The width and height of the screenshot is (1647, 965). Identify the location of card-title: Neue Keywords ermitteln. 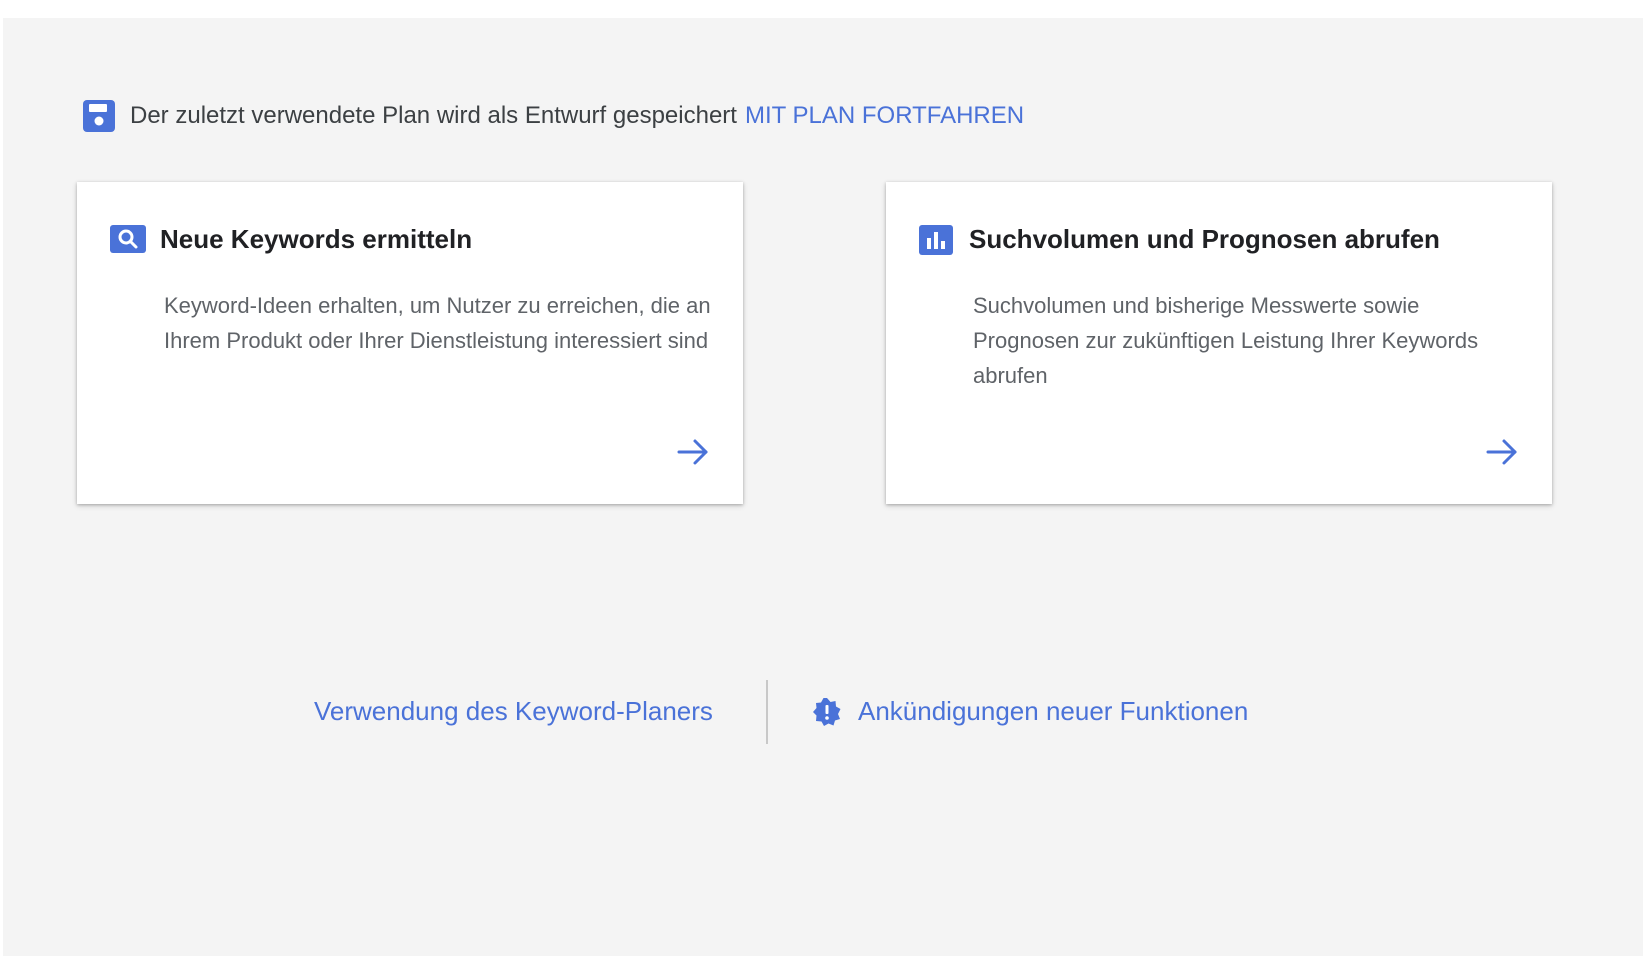
(316, 239).